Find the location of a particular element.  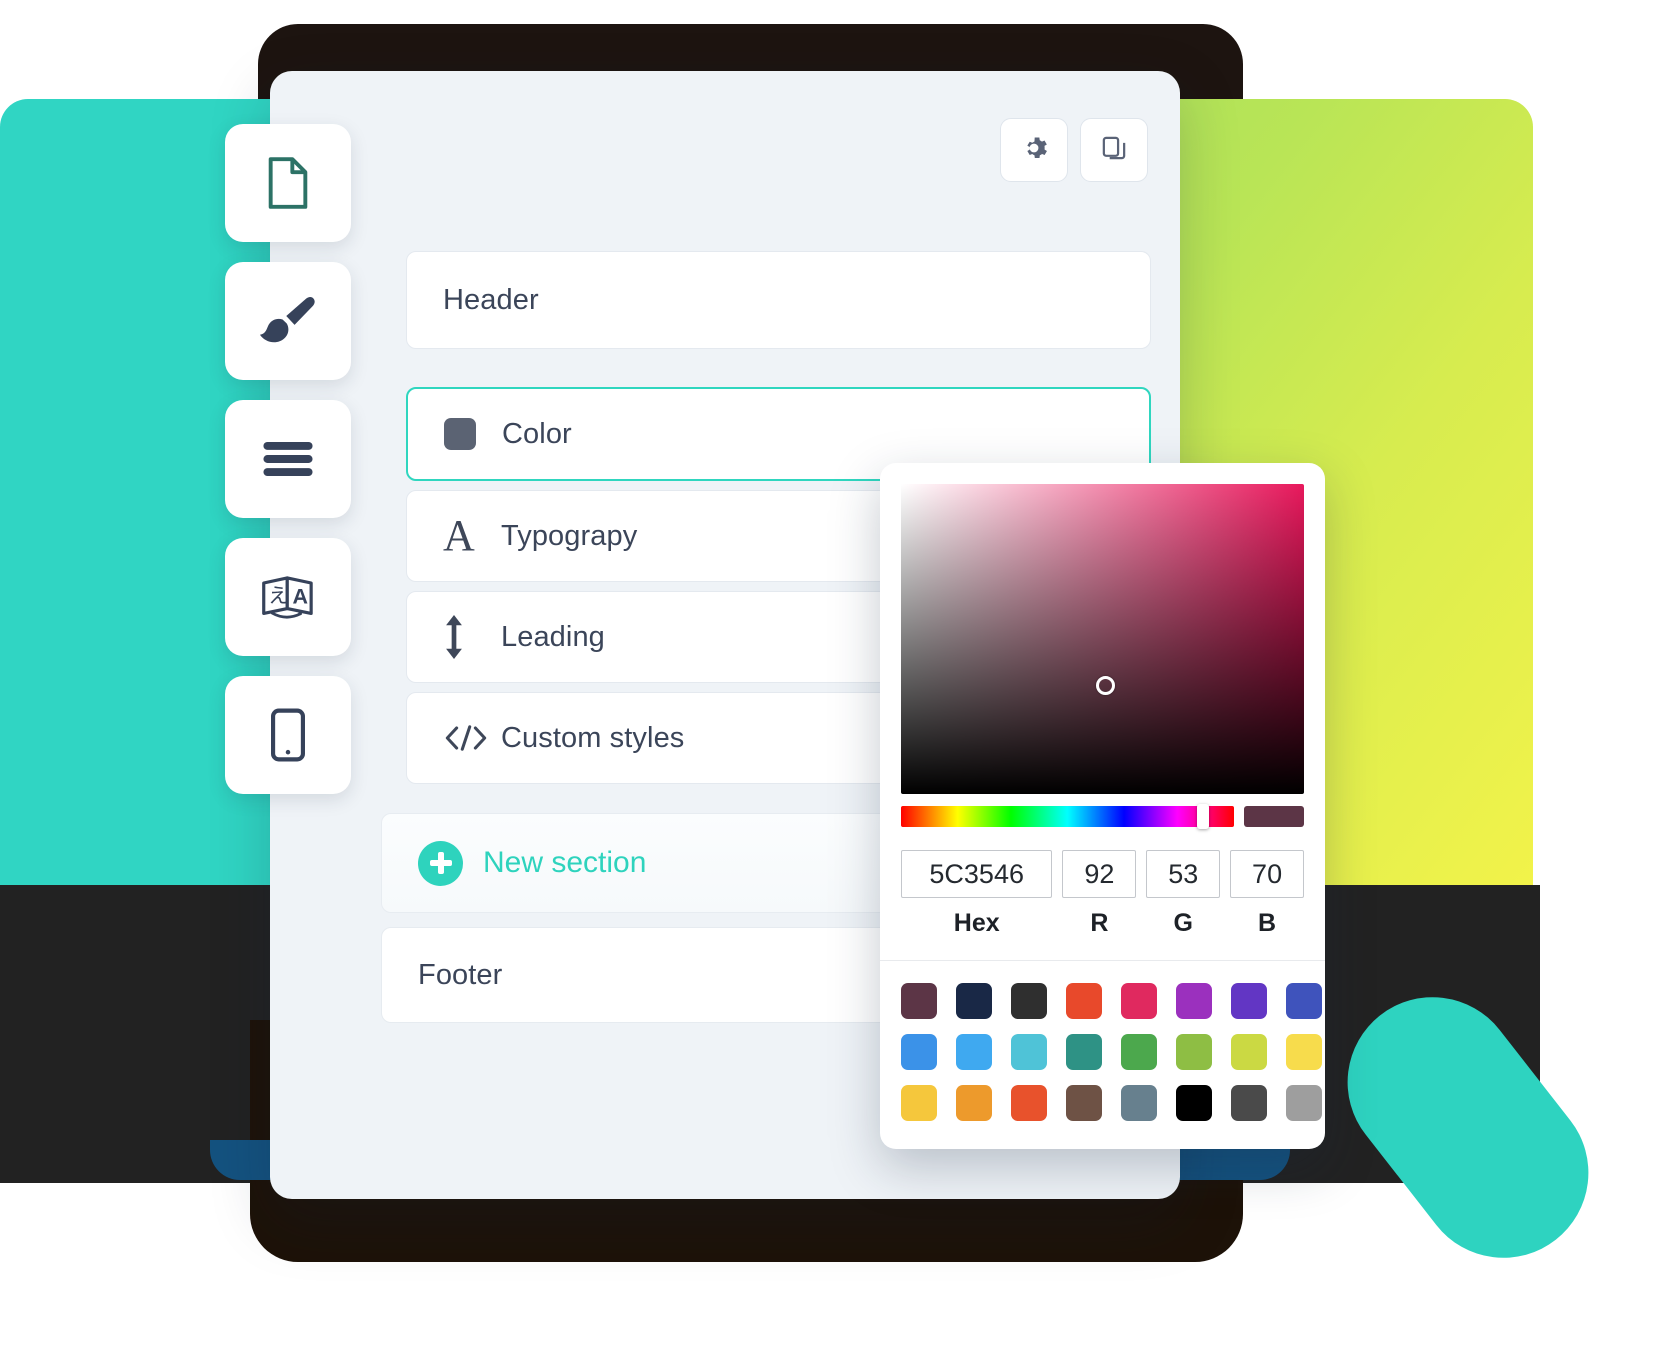

header-label: Header is located at coordinates (491, 299).